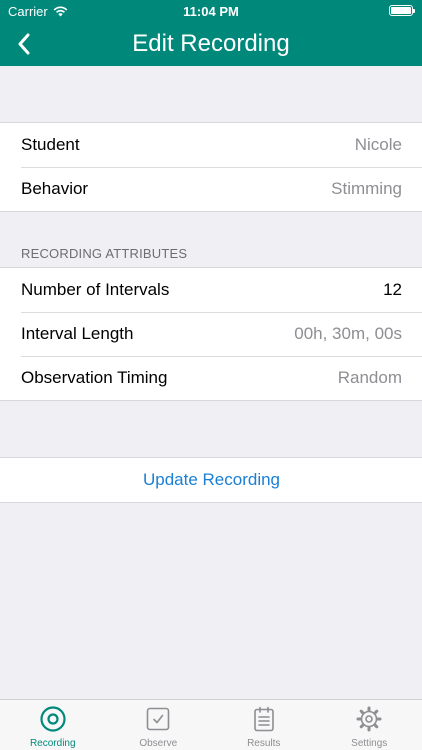 The height and width of the screenshot is (750, 422). I want to click on intervals-label: Number of Intervals, so click(95, 289).